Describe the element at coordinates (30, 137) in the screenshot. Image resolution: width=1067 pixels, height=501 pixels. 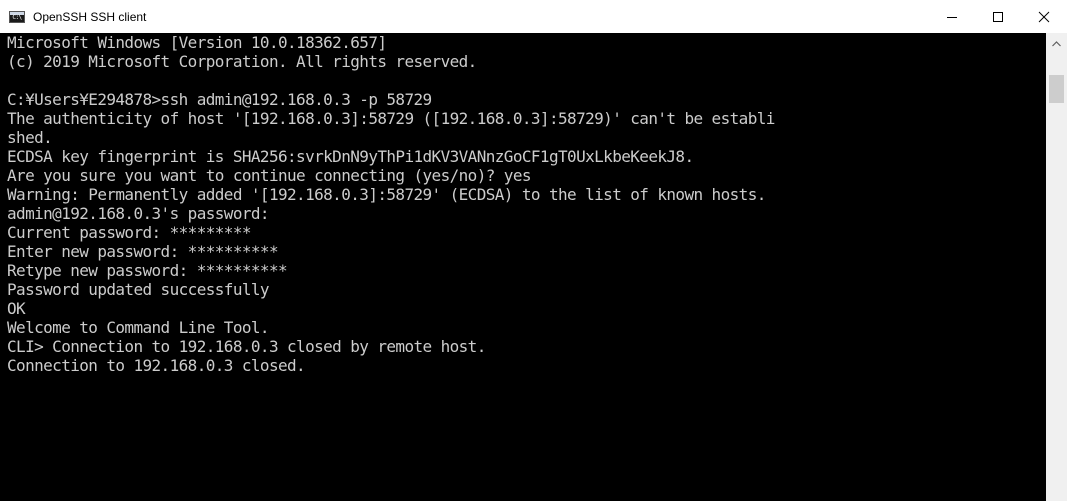
I see `terminal-line: shed.` at that location.